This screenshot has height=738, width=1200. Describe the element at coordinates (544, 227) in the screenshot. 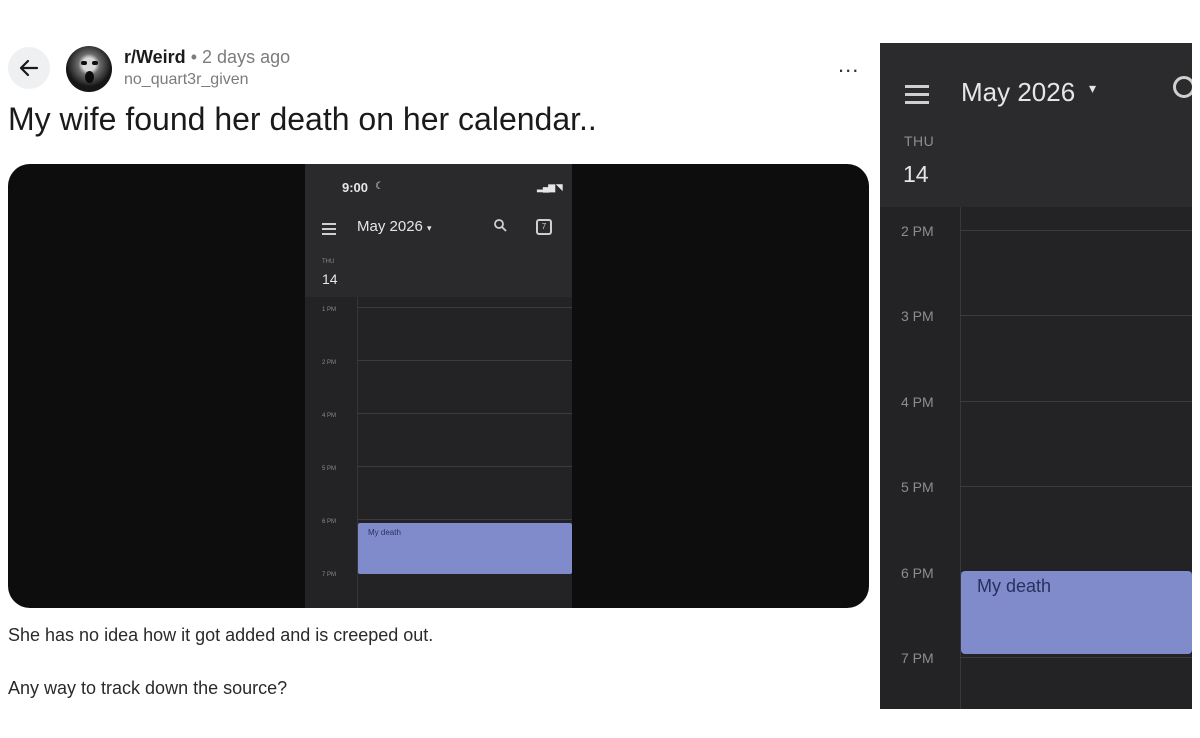

I see `calendar-today-icon: 7` at that location.